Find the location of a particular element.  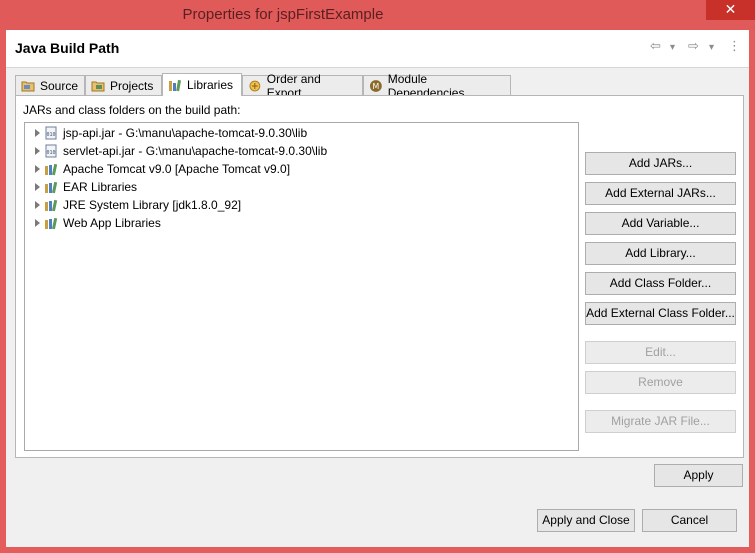

tab-projects: Projects is located at coordinates (123, 85).